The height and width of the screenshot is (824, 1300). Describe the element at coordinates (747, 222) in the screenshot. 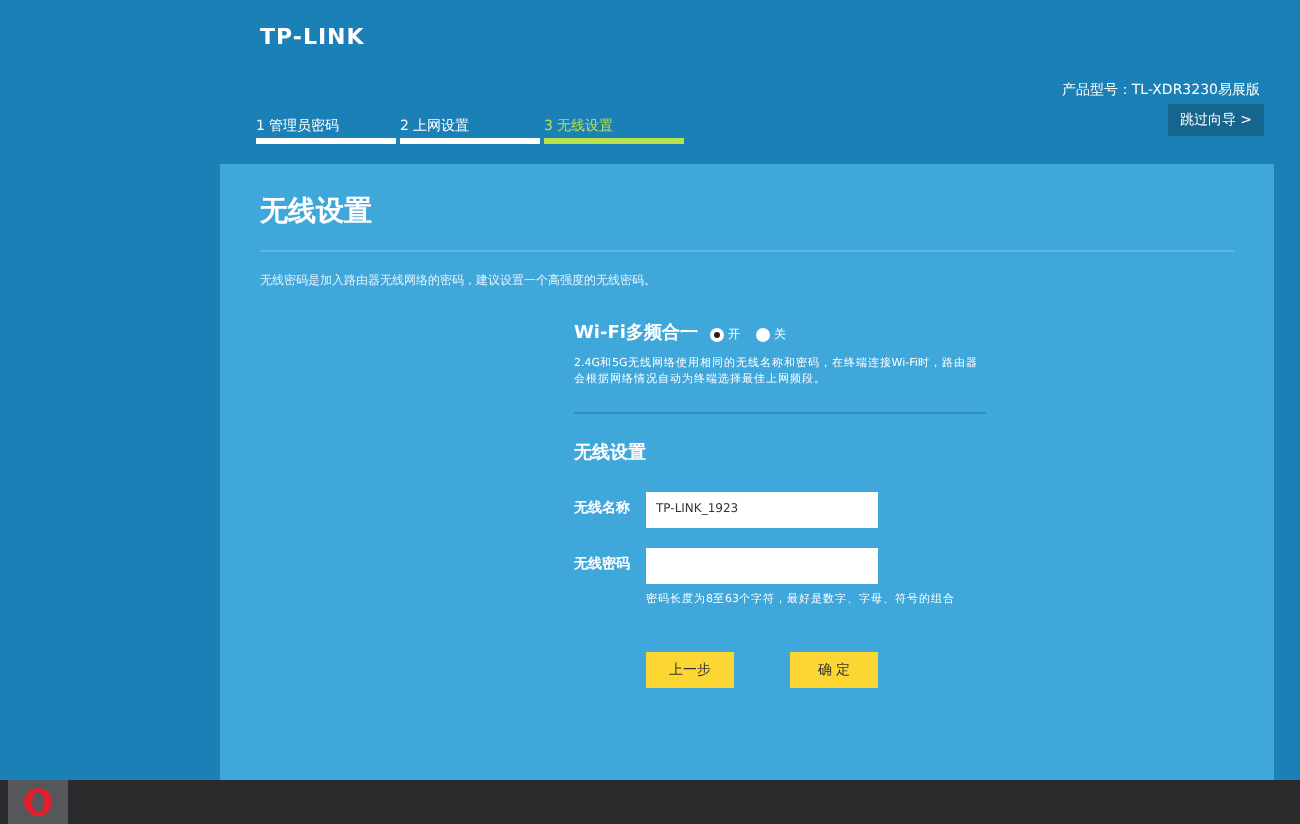

I see `panel-title: 无线设置` at that location.